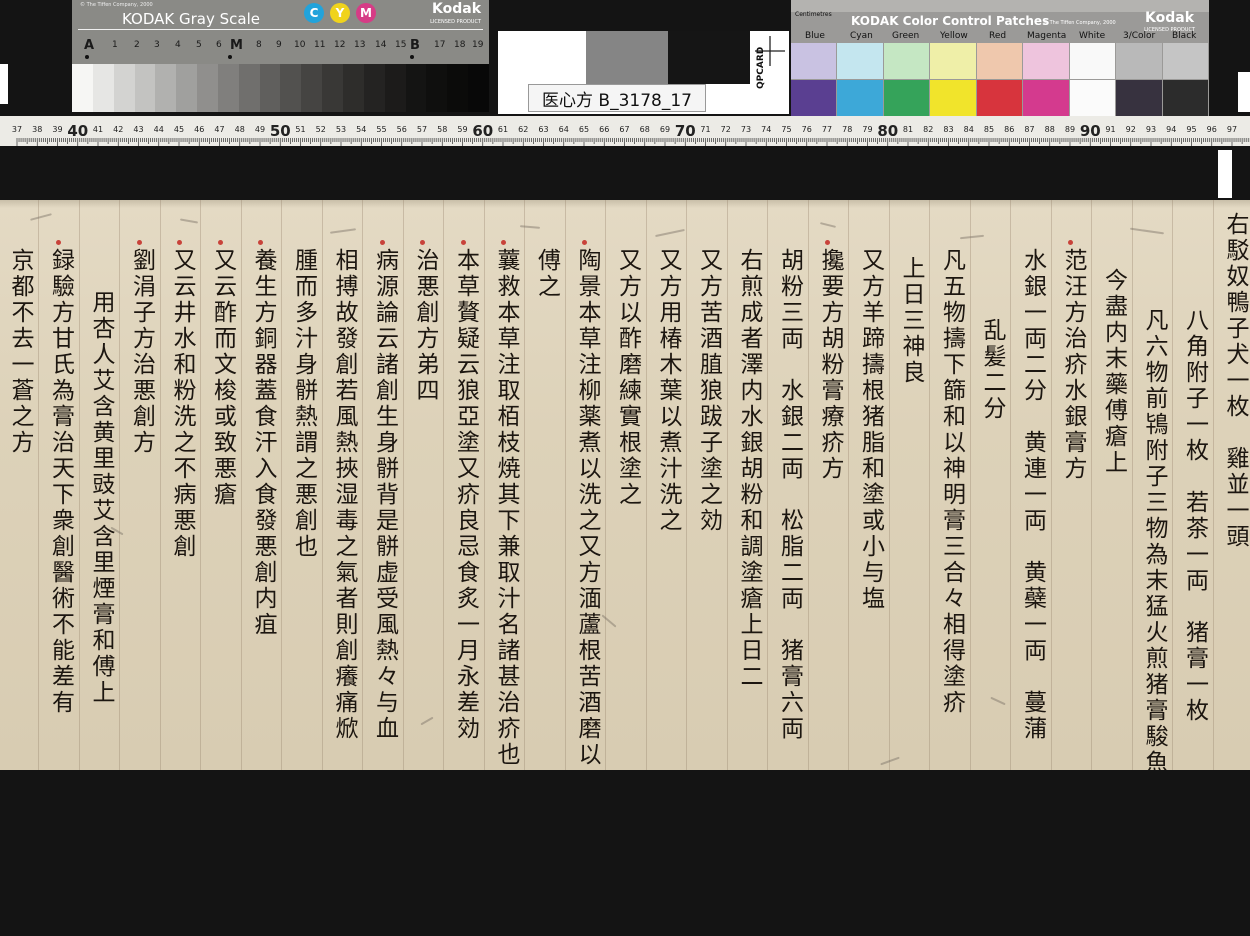  I want to click on mid-gray-patch, so click(627, 57).